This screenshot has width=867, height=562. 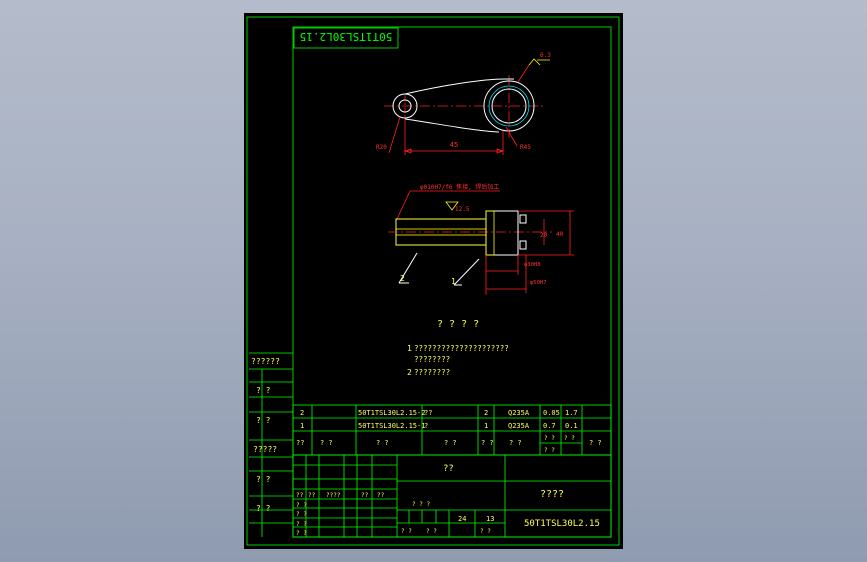 I want to click on notes-title: ? ? ? ?, so click(x=458, y=324).